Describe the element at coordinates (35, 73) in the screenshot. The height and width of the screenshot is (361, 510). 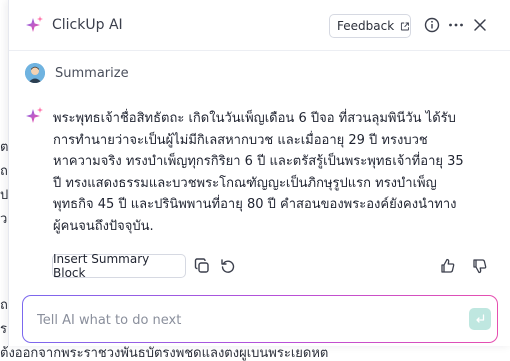
I see `avatar` at that location.